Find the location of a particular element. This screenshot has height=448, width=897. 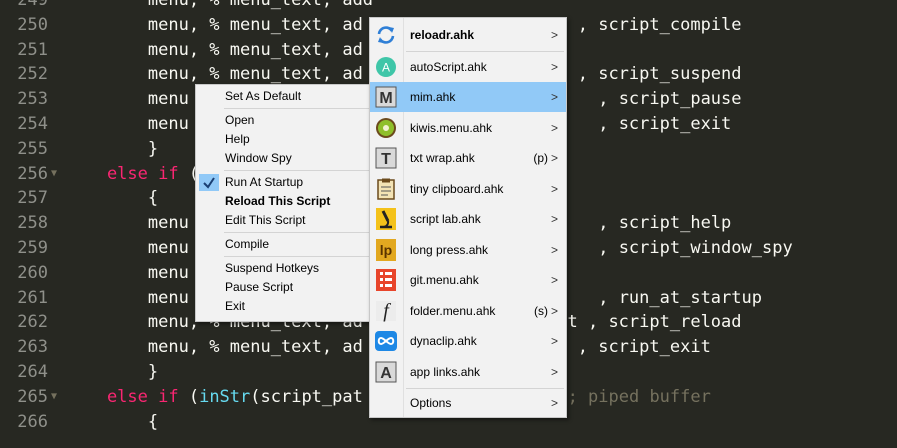

code-text: } is located at coordinates (112, 372).